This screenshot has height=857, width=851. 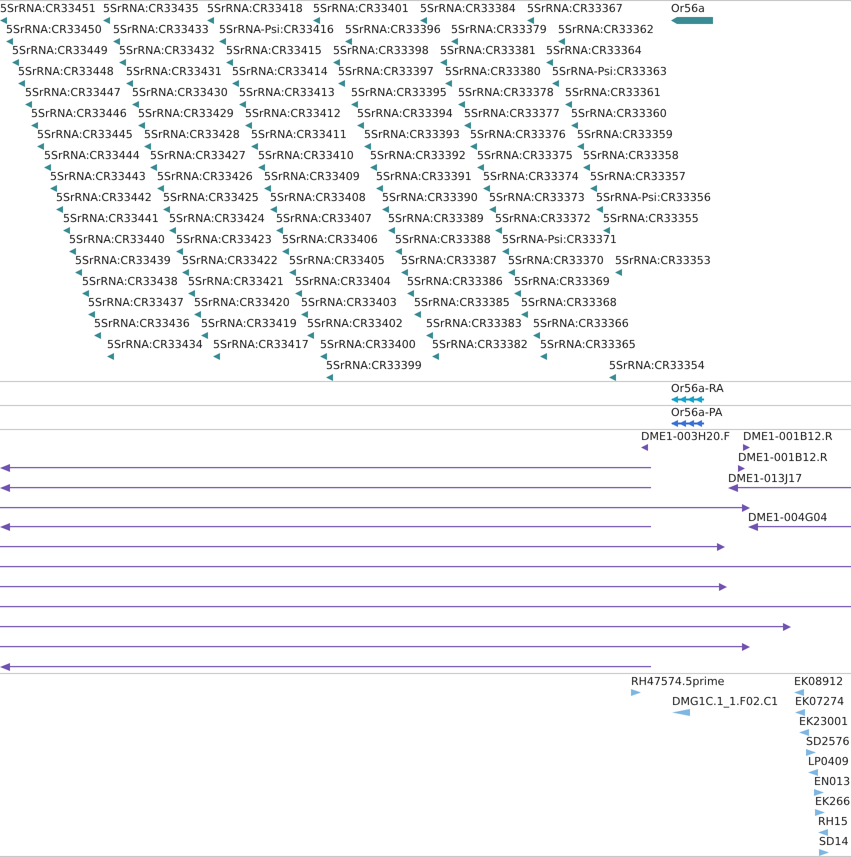 I want to click on feature-label: 5SrRNA:CR33450, so click(x=54, y=30).